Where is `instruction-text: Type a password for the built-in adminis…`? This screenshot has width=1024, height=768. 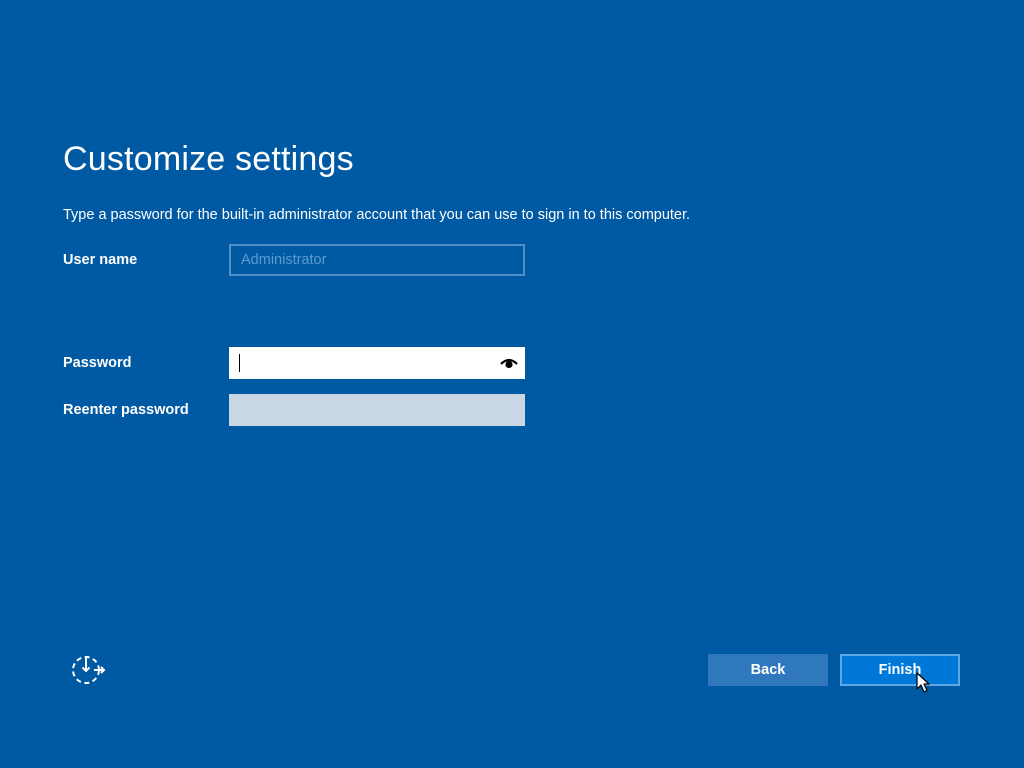
instruction-text: Type a password for the built-in adminis… is located at coordinates (377, 215).